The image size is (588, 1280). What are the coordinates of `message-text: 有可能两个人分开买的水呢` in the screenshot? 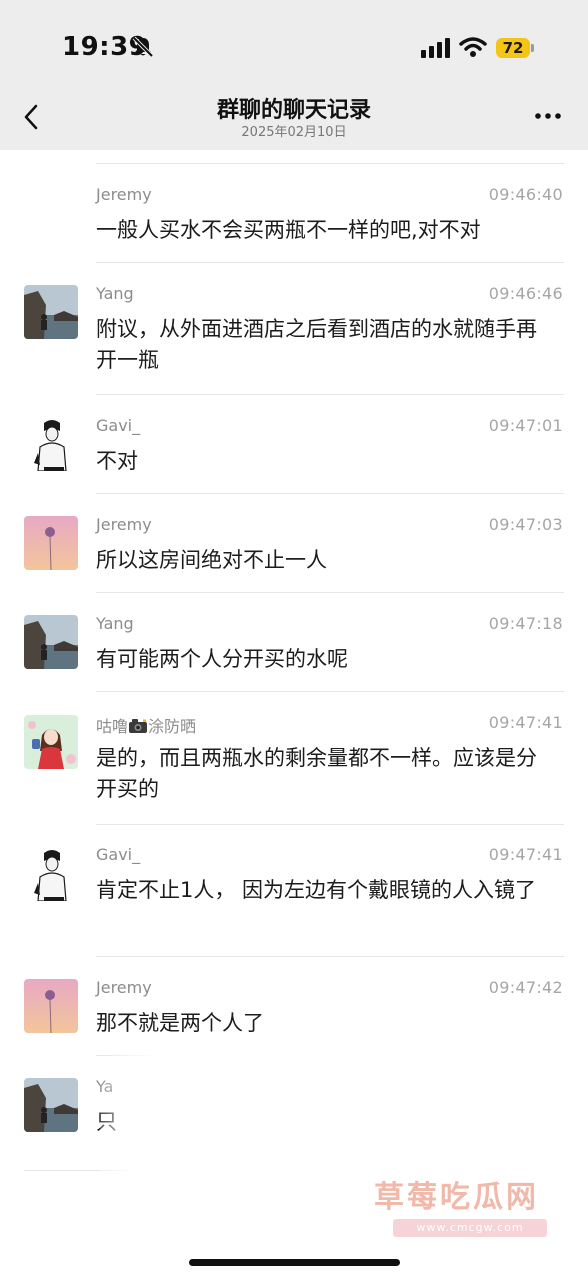 It's located at (222, 659).